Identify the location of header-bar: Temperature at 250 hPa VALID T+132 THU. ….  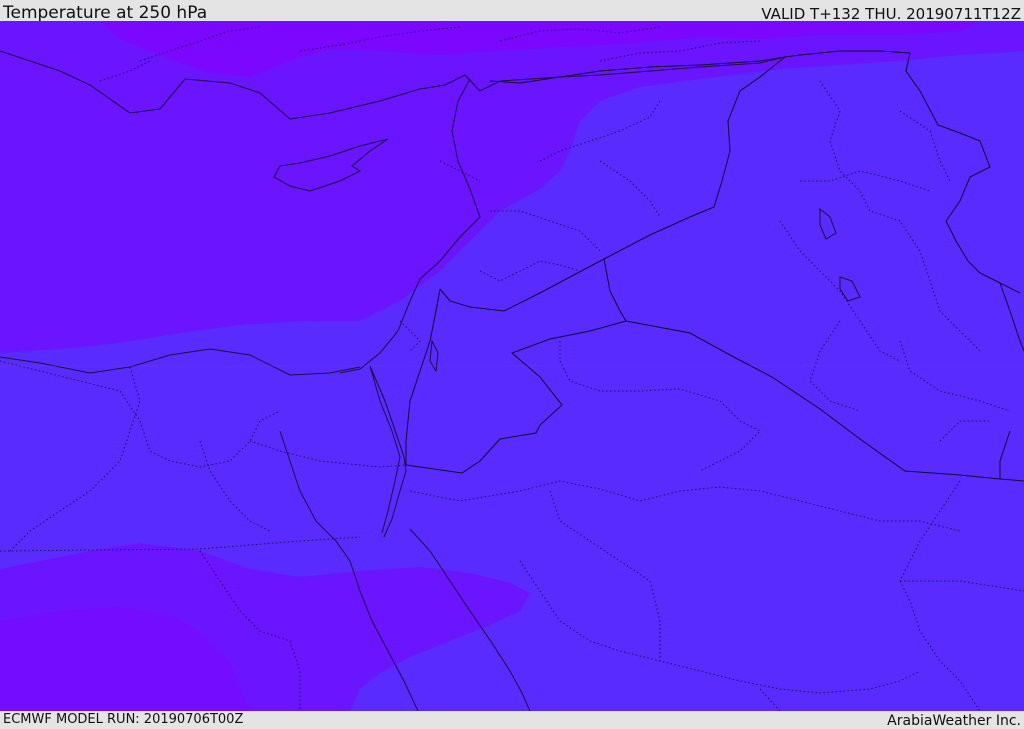
(512, 11).